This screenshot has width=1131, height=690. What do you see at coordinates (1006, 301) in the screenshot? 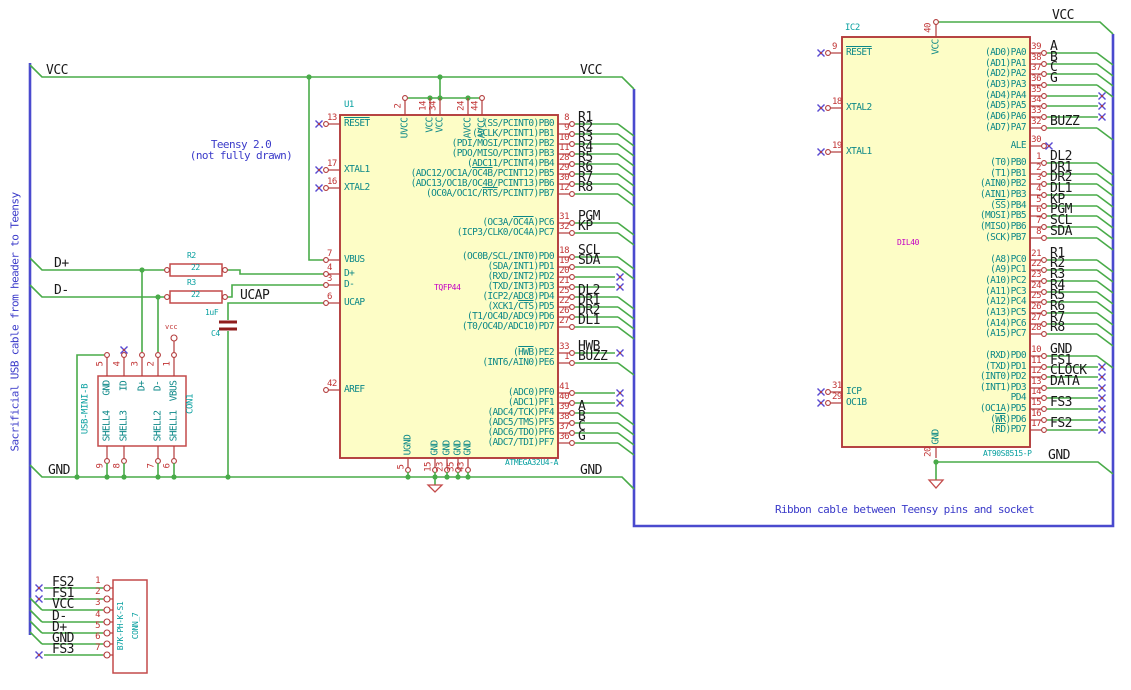
I see `pin-name: (A12)PC4` at bounding box center [1006, 301].